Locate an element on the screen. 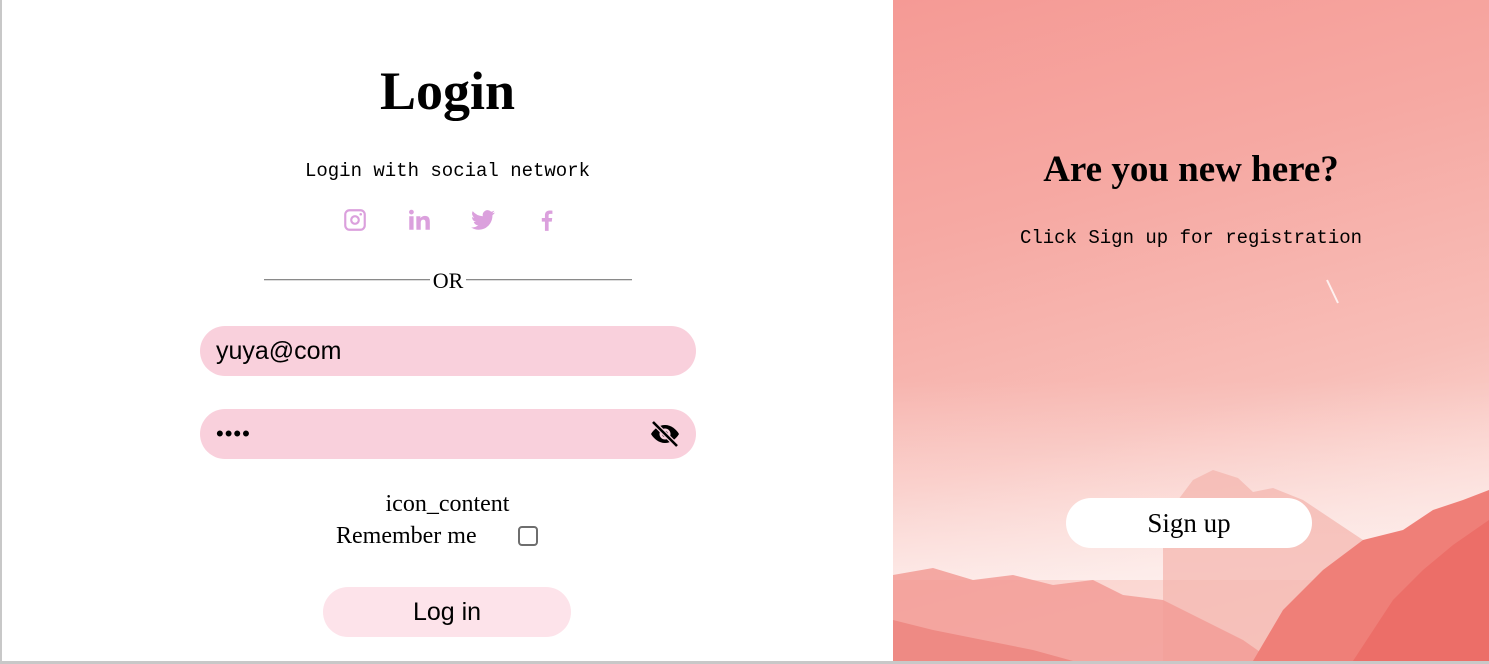  linkedin-icon is located at coordinates (438, 220).